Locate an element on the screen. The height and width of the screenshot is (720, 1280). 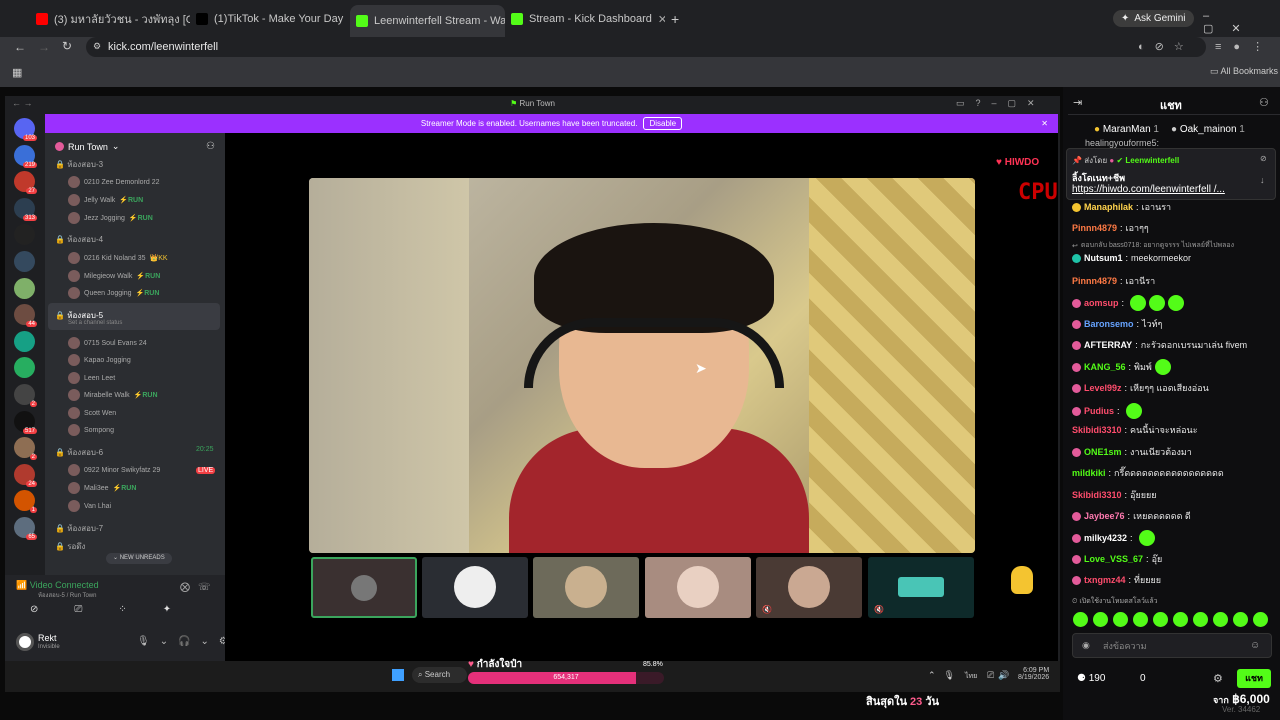
chat-message: Love_VSS_67: อุ๊ย is located at coordinates (1117, 559).